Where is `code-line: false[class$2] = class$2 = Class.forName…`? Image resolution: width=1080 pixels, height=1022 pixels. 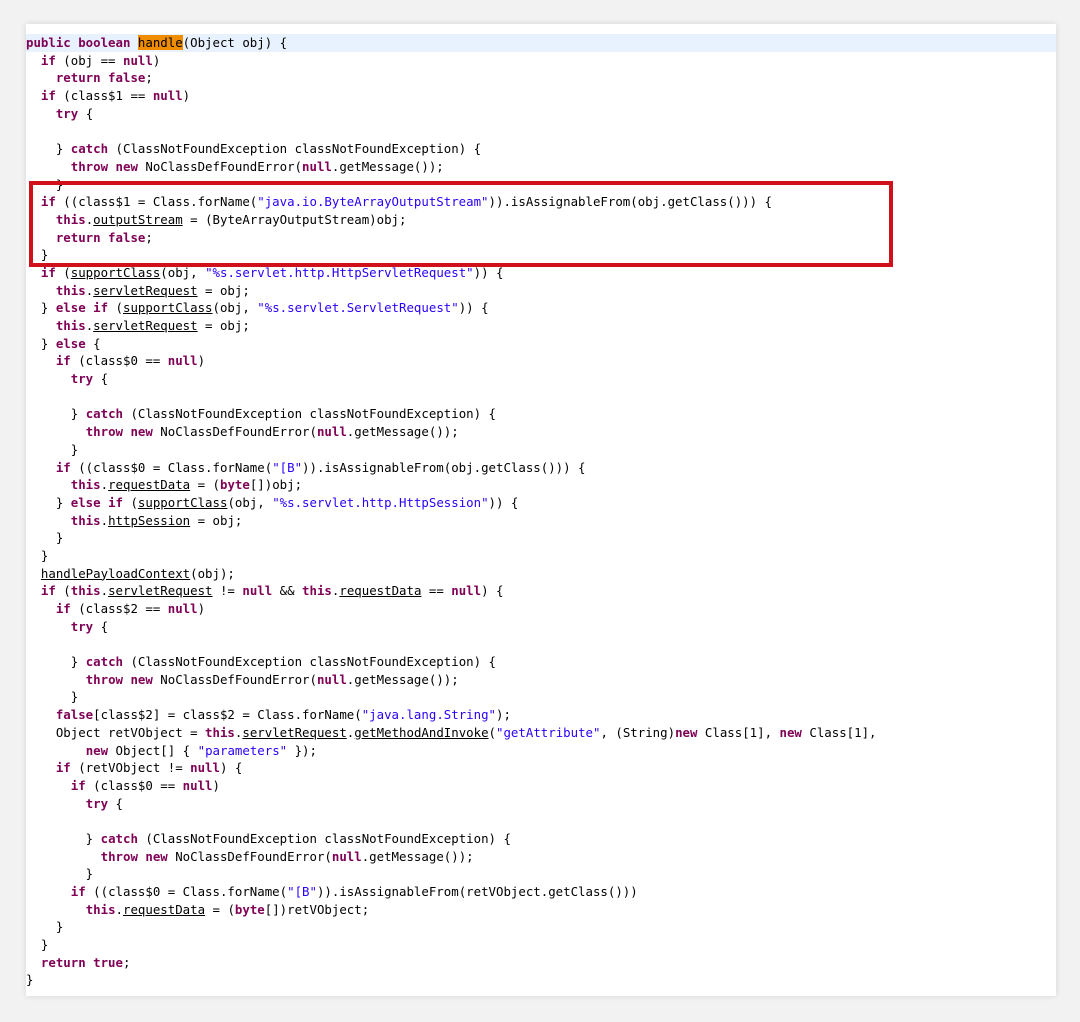
code-line: false[class$2] = class$2 = Class.forName… is located at coordinates (451, 715).